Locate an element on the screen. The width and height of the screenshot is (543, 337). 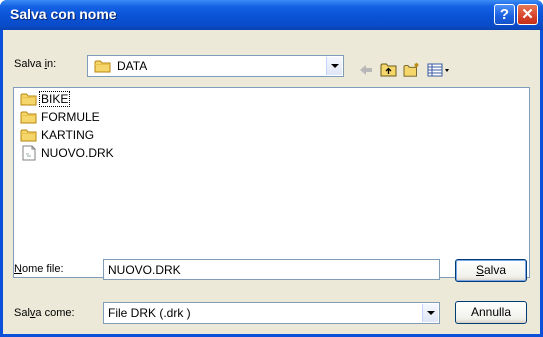
save-in-value: DATA is located at coordinates (132, 66).